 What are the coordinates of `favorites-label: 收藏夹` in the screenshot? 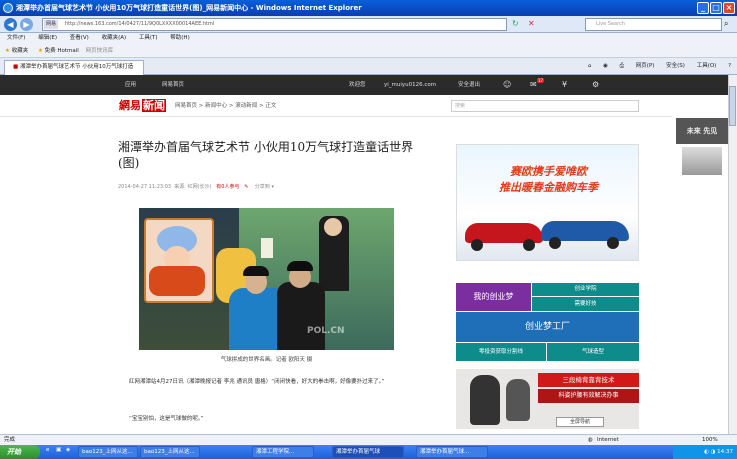 It's located at (20, 51).